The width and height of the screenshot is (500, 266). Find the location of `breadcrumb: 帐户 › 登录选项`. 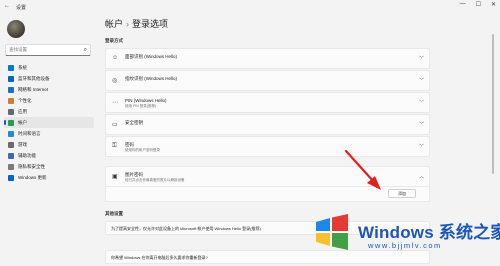

breadcrumb: 帐户 › 登录选项 is located at coordinates (136, 23).